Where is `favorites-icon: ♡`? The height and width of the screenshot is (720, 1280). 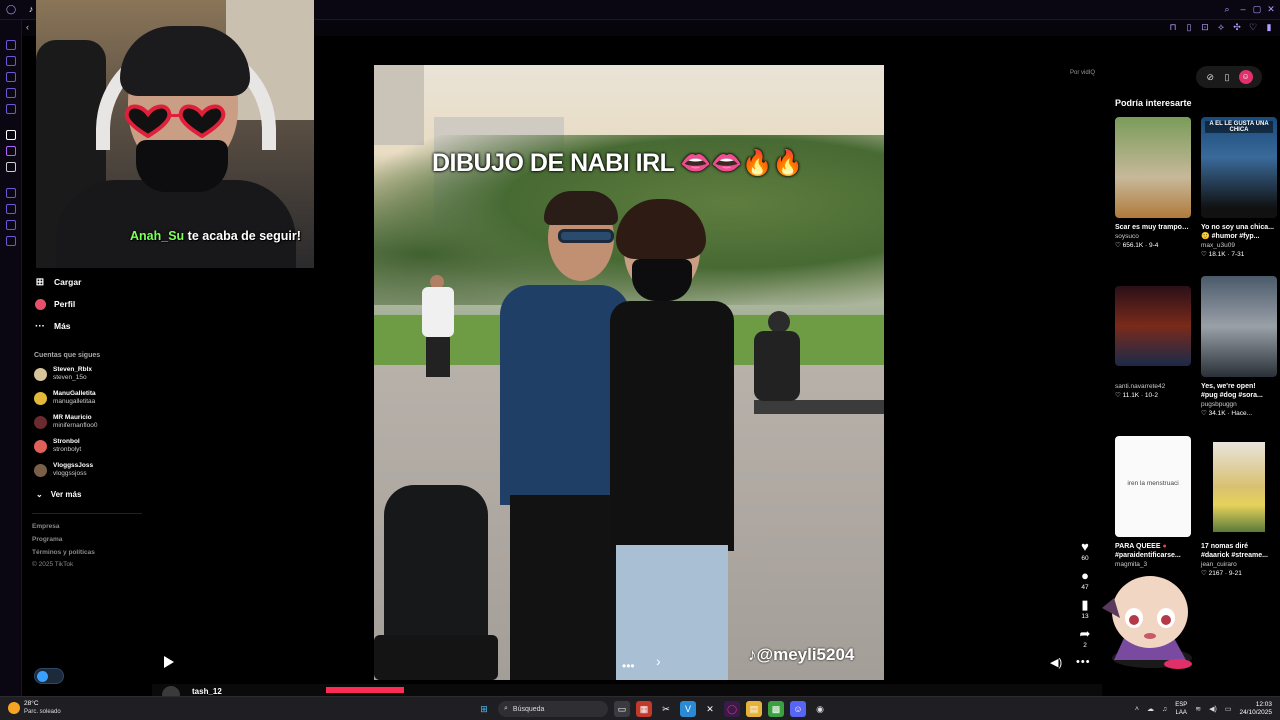 favorites-icon: ♡ is located at coordinates (1253, 27).